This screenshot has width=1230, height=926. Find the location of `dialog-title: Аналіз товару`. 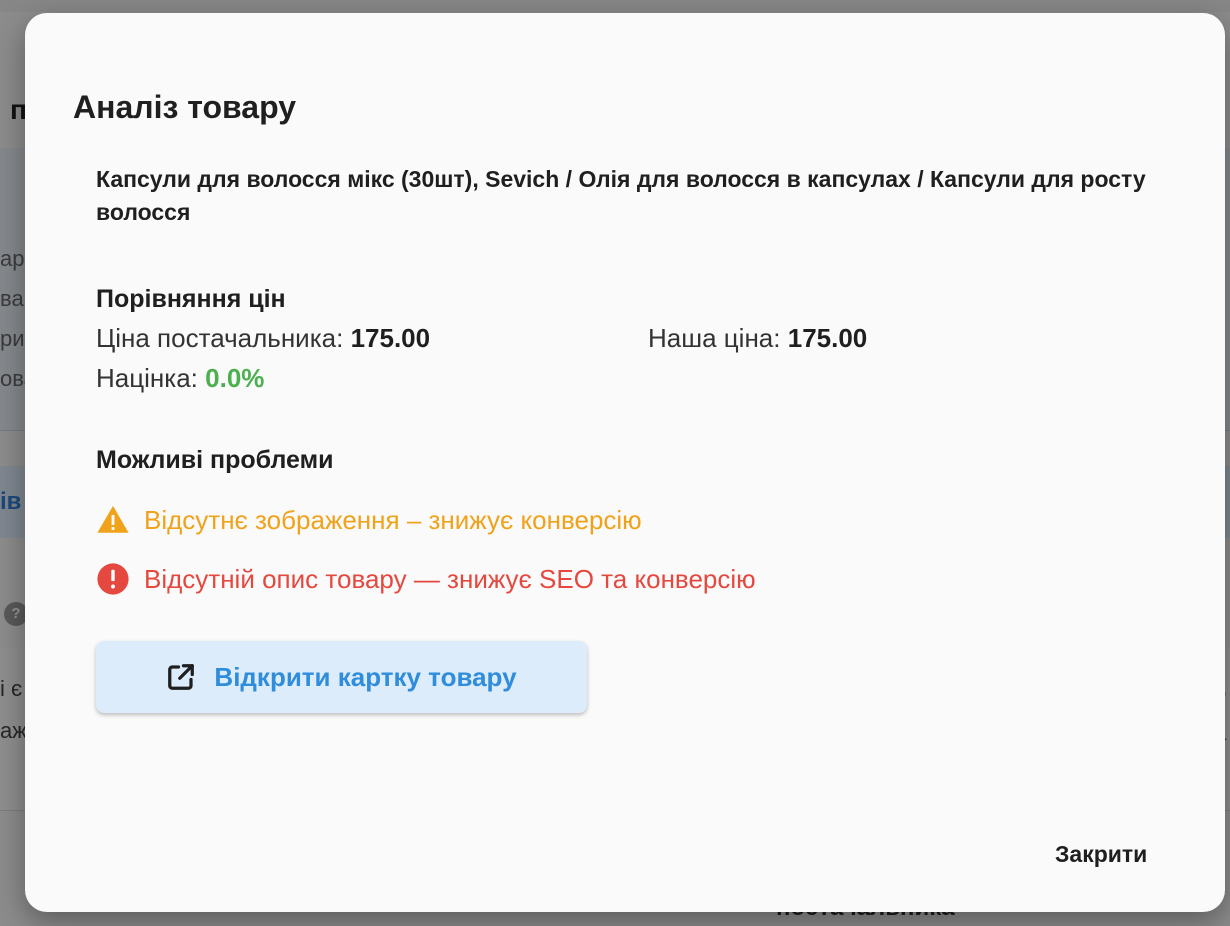

dialog-title: Аналіз товару is located at coordinates (185, 107).